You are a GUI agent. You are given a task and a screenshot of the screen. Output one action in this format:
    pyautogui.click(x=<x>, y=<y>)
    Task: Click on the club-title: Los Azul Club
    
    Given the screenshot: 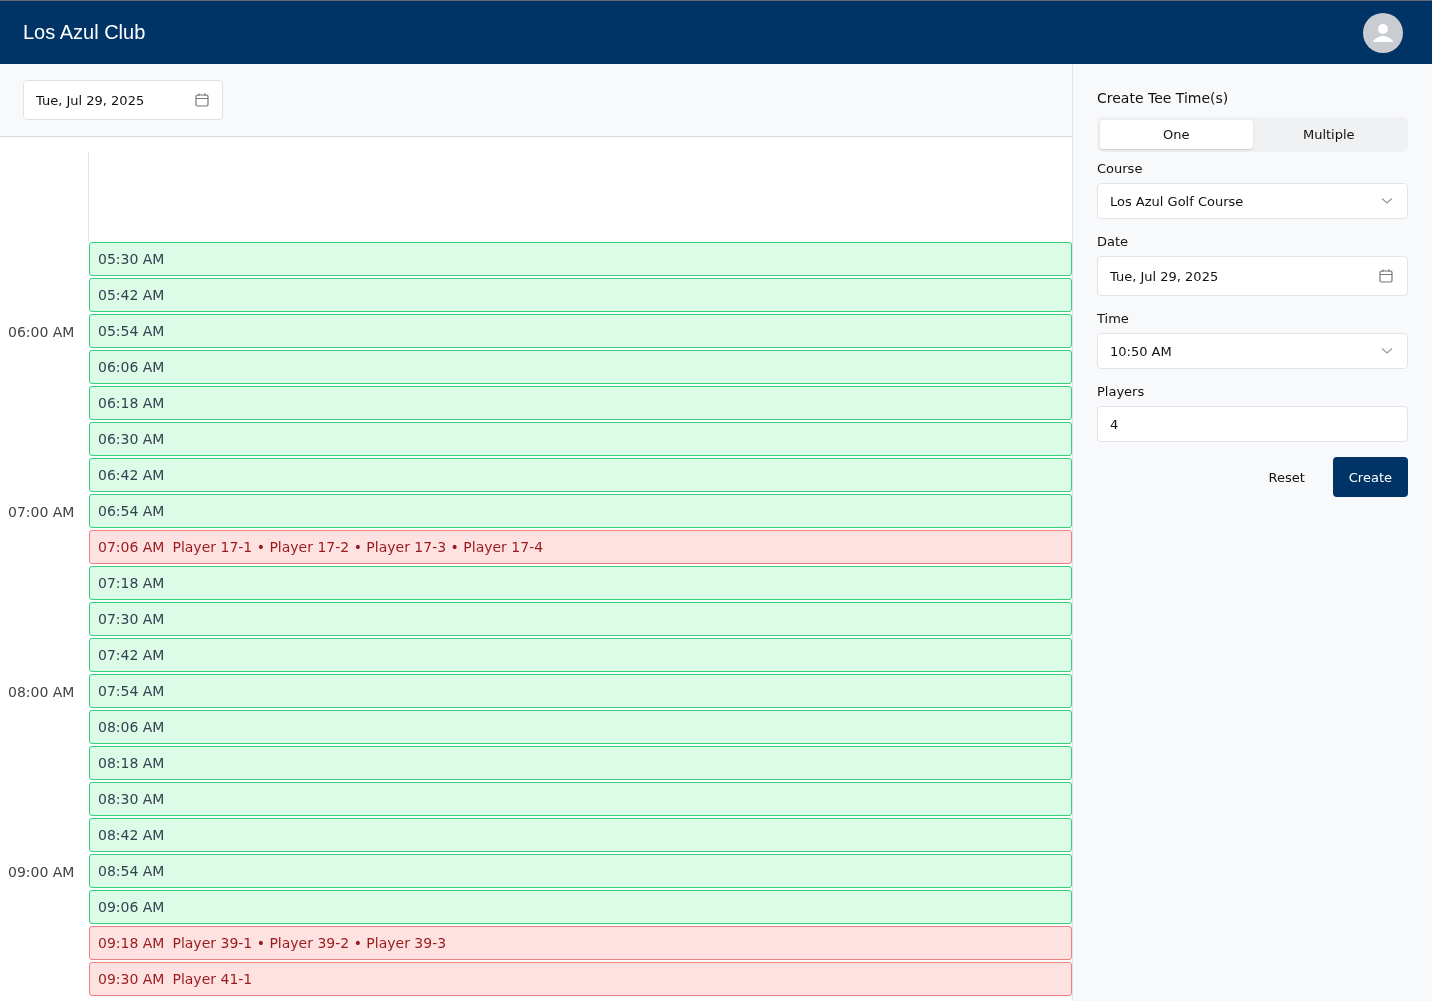 What is the action you would take?
    pyautogui.click(x=84, y=32)
    